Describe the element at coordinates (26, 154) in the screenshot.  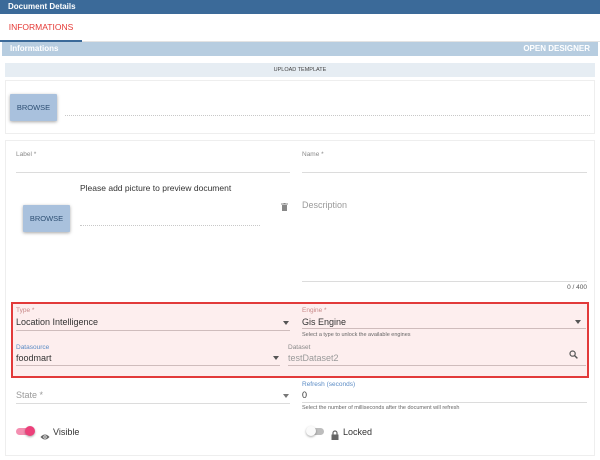
I see `label-field-label: Label *` at that location.